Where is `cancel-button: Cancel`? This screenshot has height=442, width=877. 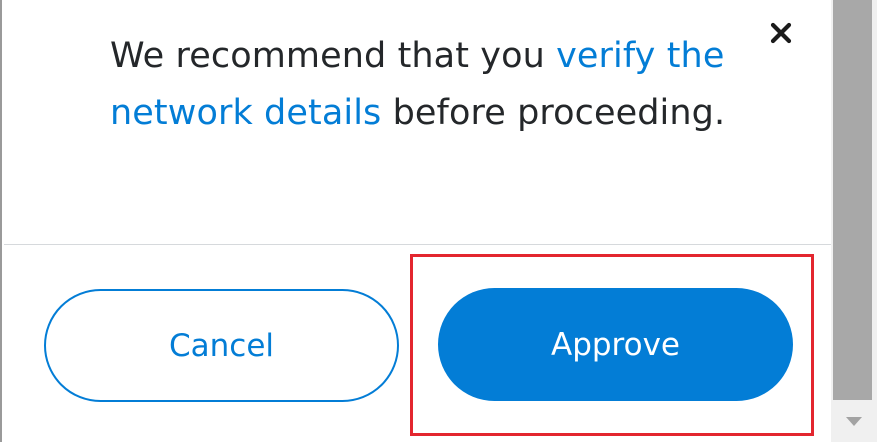
cancel-button: Cancel is located at coordinates (221, 345).